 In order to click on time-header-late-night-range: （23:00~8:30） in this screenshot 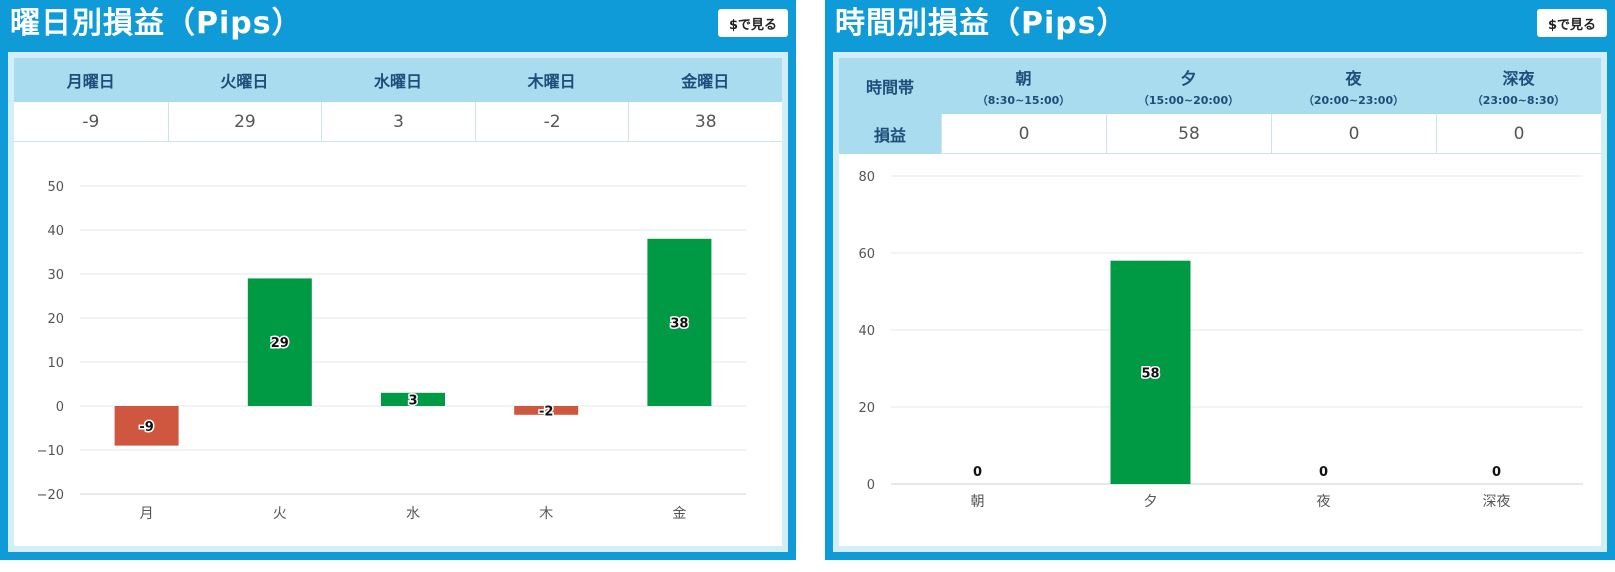, I will do `click(1518, 100)`.